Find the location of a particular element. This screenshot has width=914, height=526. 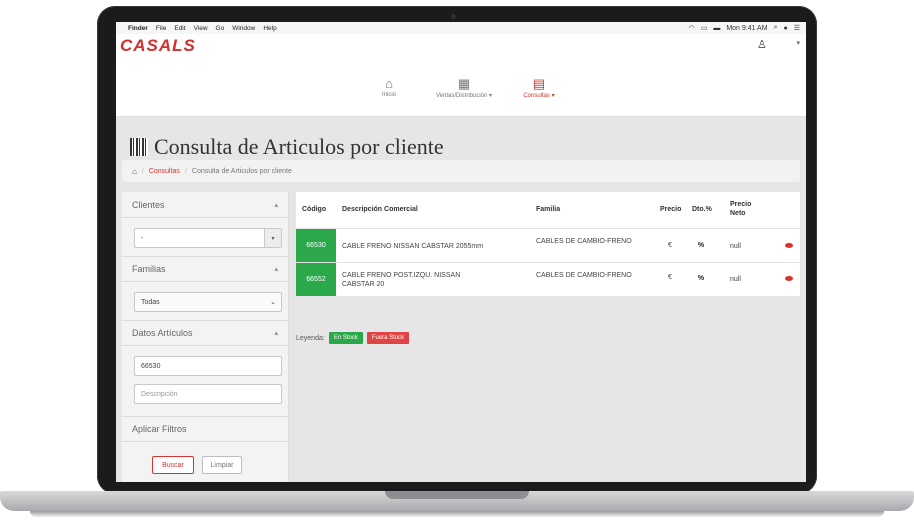

descripcion-input-placeholder: Descripción is located at coordinates (159, 394).